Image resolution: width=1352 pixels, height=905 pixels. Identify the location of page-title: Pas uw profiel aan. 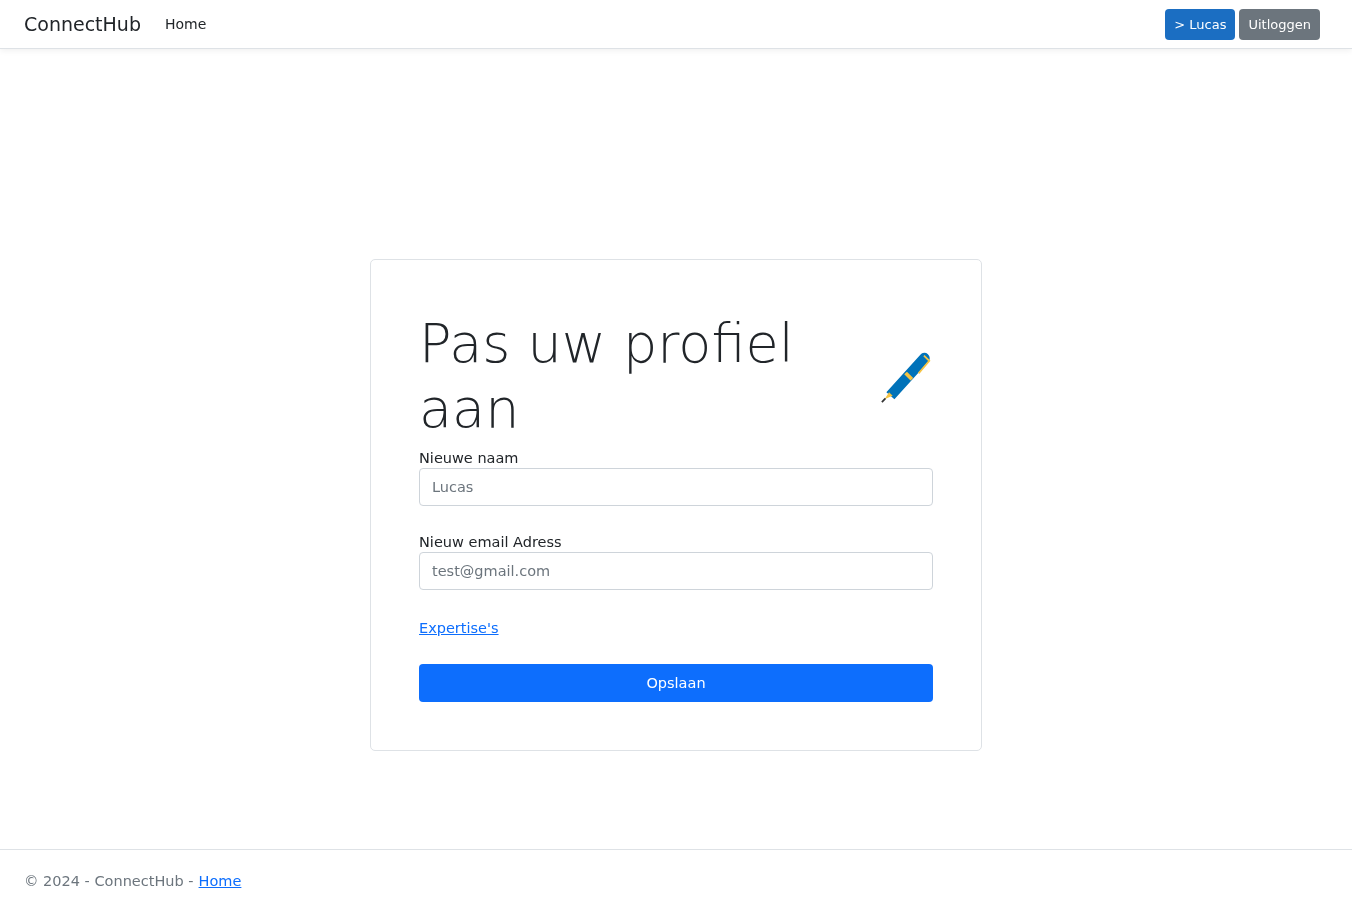
(607, 377).